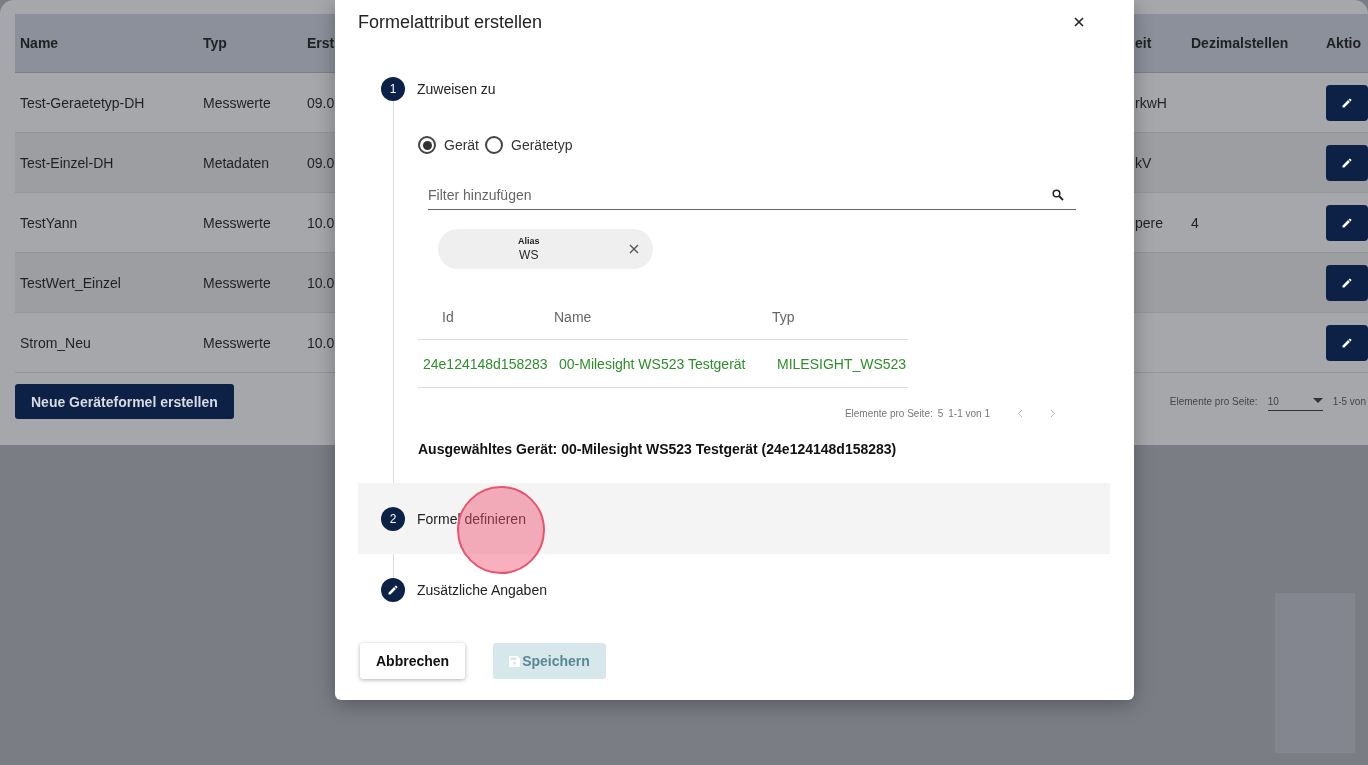  What do you see at coordinates (1149, 222) in the screenshot?
I see `table-cell: pere` at bounding box center [1149, 222].